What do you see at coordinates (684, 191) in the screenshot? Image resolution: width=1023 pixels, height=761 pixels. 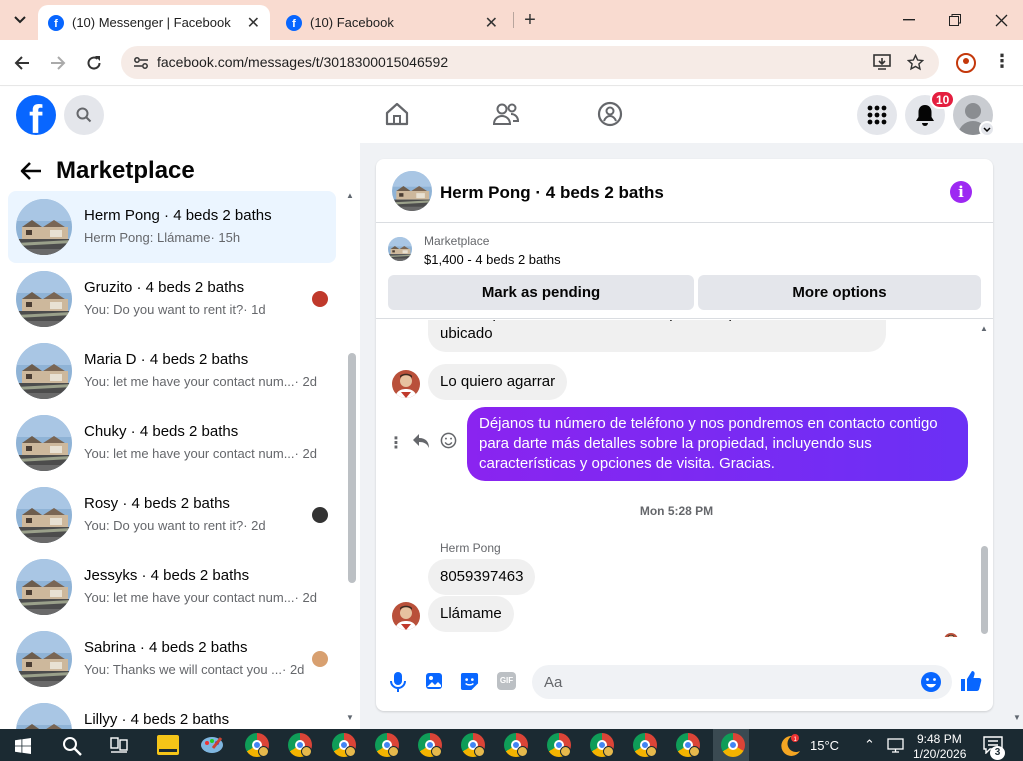 I see `chat-header: Herm Pong · 4 beds 2 baths i` at bounding box center [684, 191].